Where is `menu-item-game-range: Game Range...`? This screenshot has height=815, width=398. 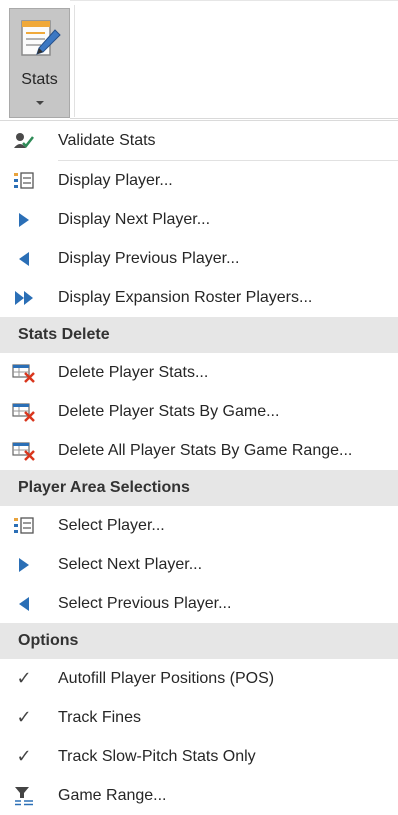
menu-item-game-range: Game Range... is located at coordinates (199, 795).